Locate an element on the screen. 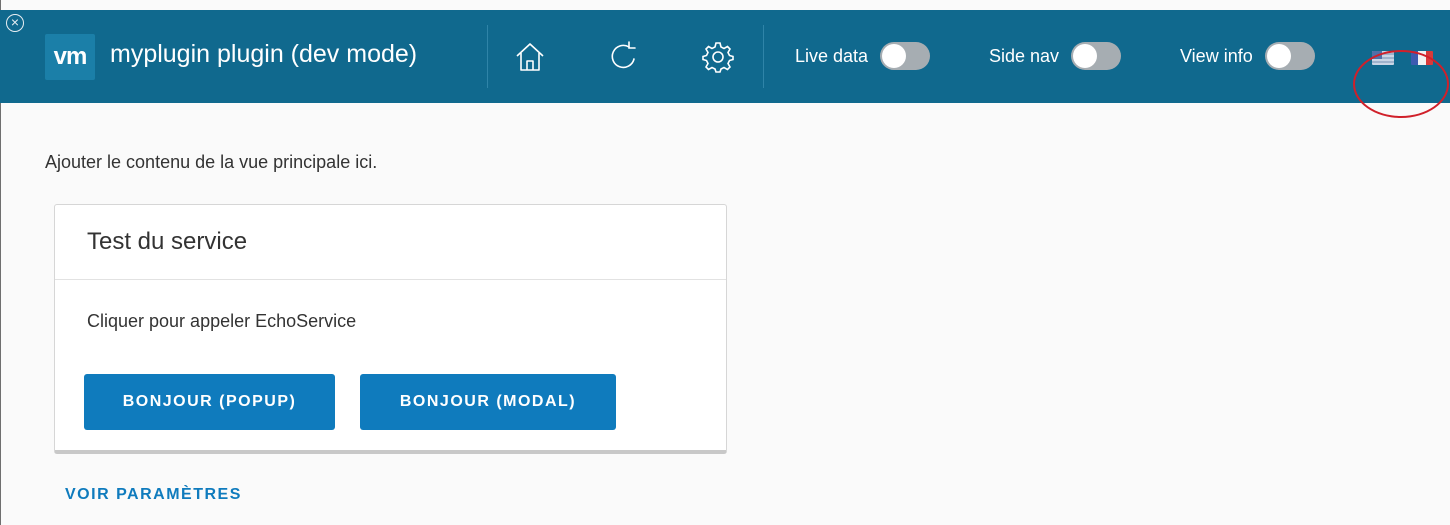  card-text: Cliquer pour appeler EchoService is located at coordinates (222, 321).